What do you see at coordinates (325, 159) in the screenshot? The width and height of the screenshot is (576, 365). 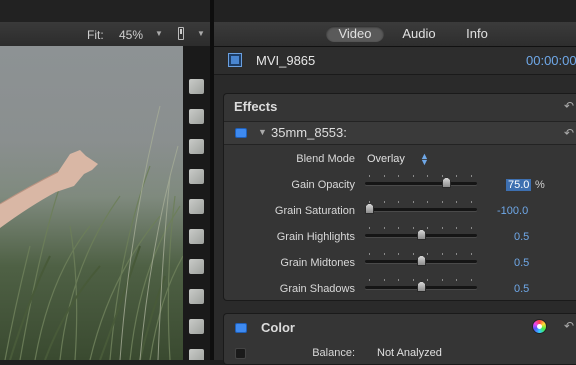 I see `blend-mode-label: Blend Mode` at bounding box center [325, 159].